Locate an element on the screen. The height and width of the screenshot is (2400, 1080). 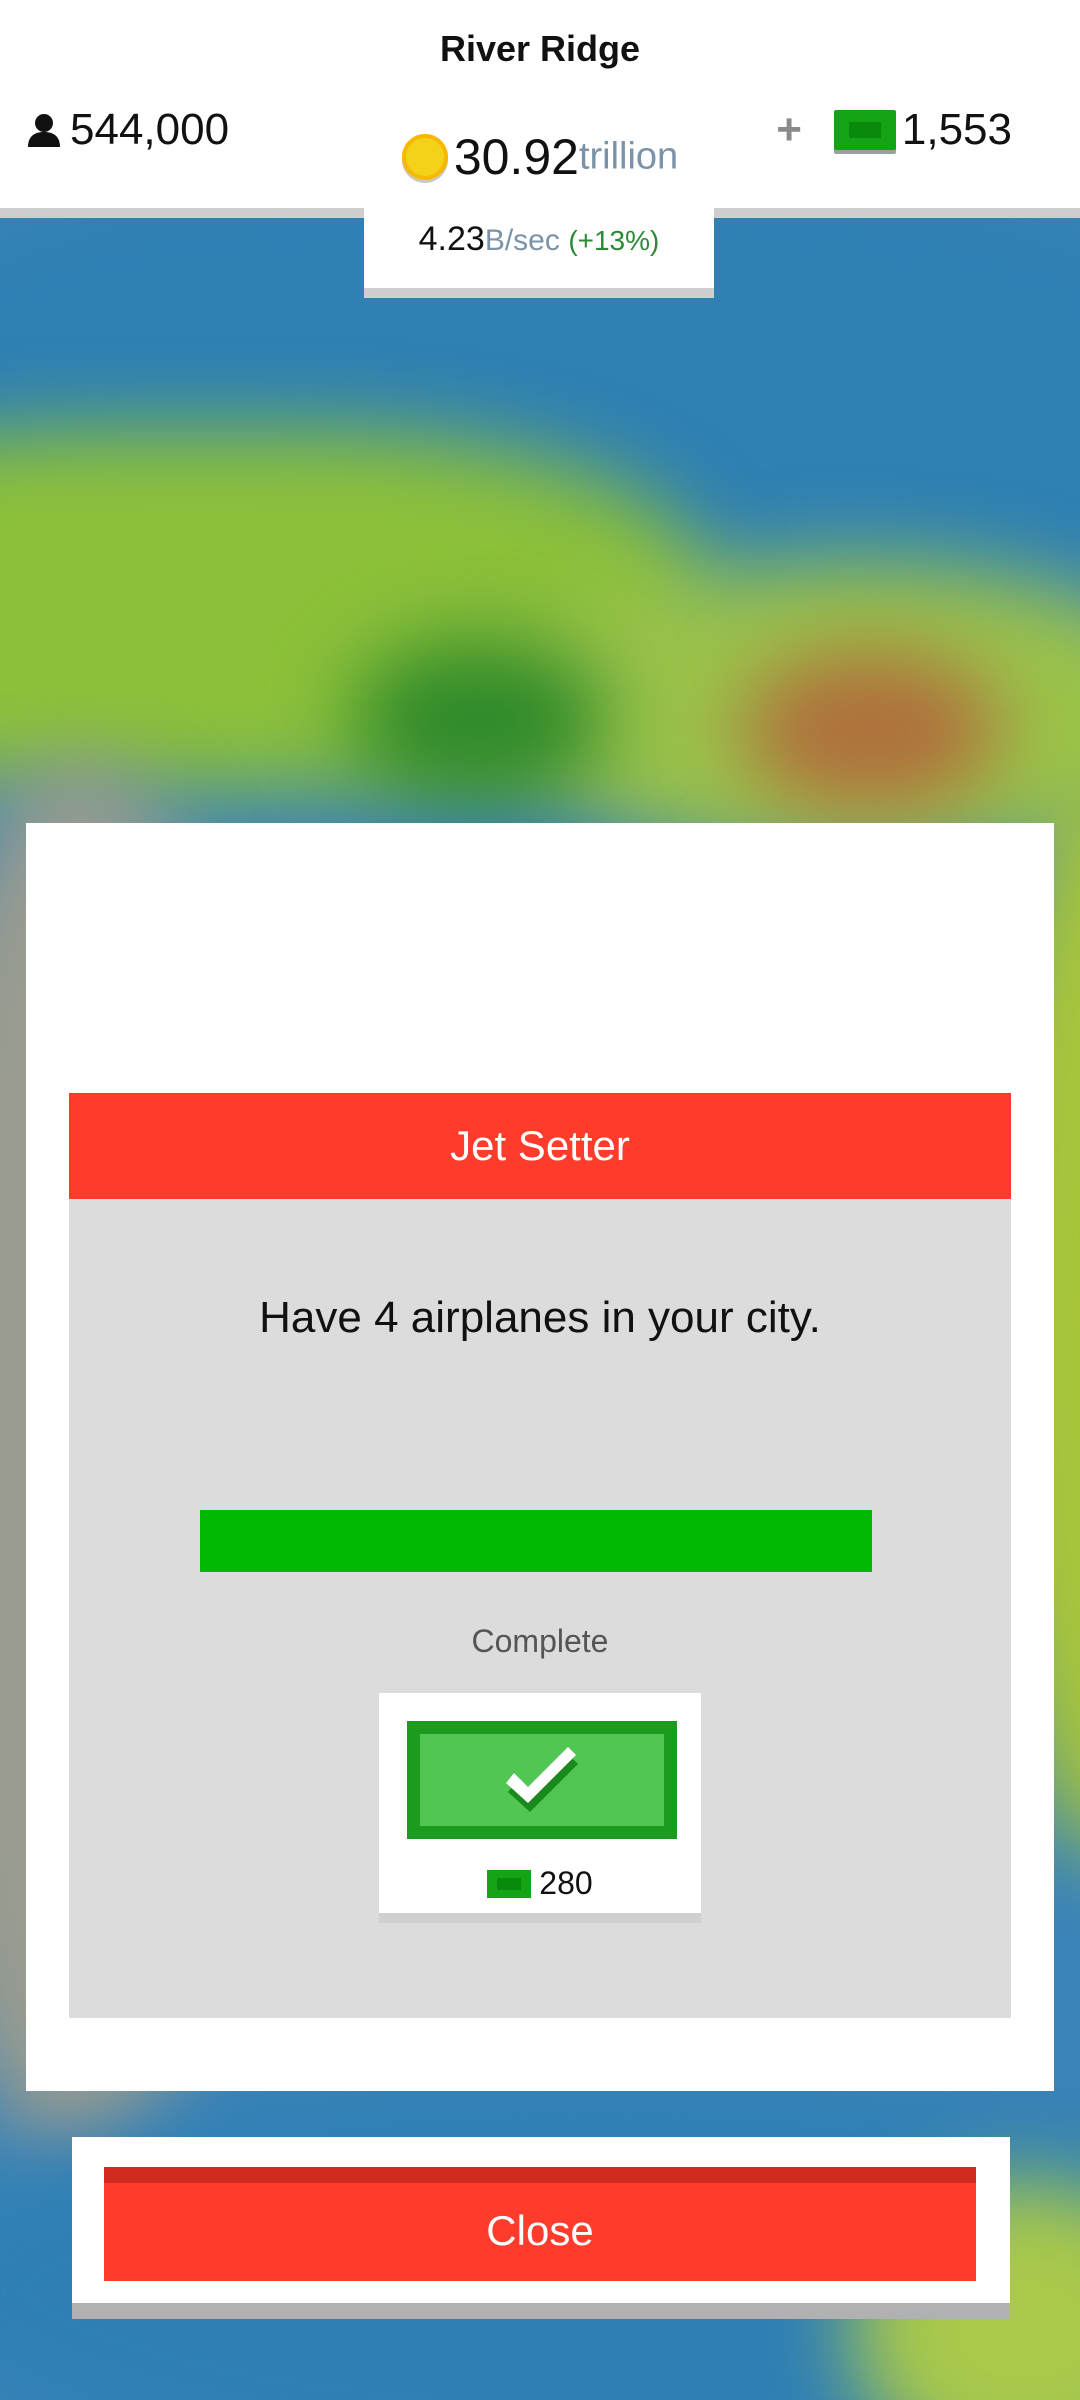
rate-percent: (+13%) is located at coordinates (614, 240).